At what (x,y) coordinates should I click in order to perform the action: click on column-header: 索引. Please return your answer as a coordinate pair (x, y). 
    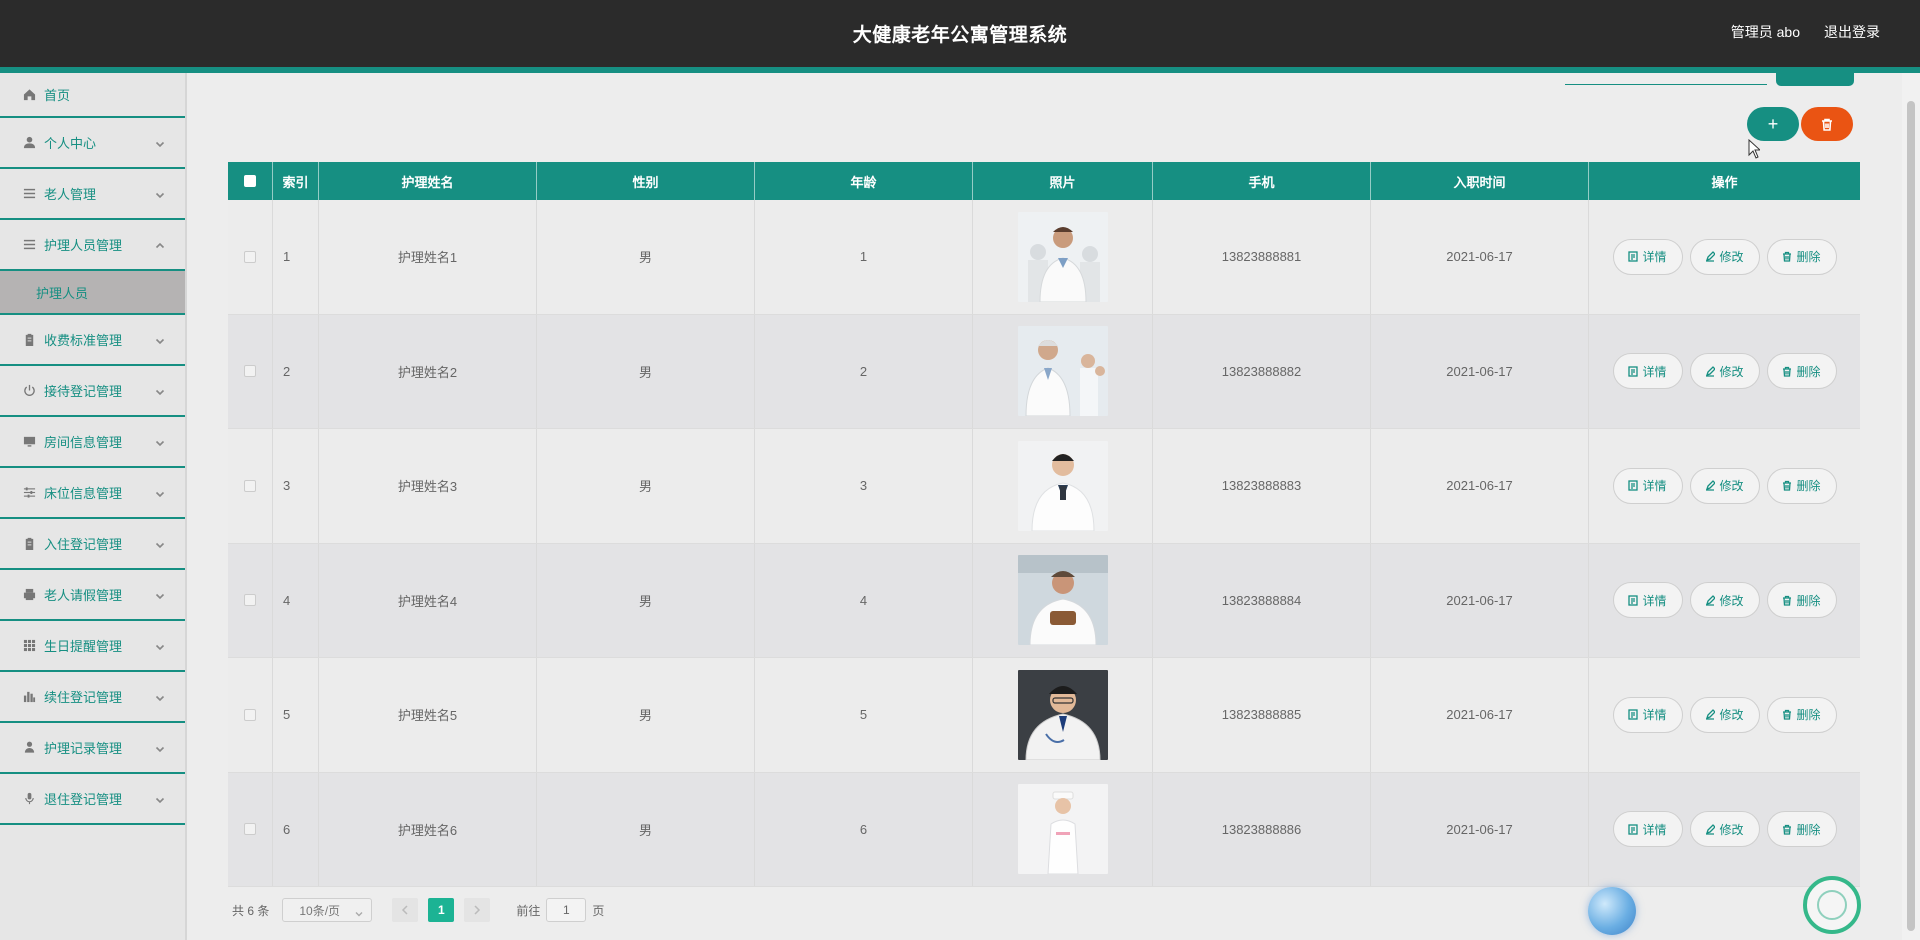
    Looking at the image, I should click on (296, 181).